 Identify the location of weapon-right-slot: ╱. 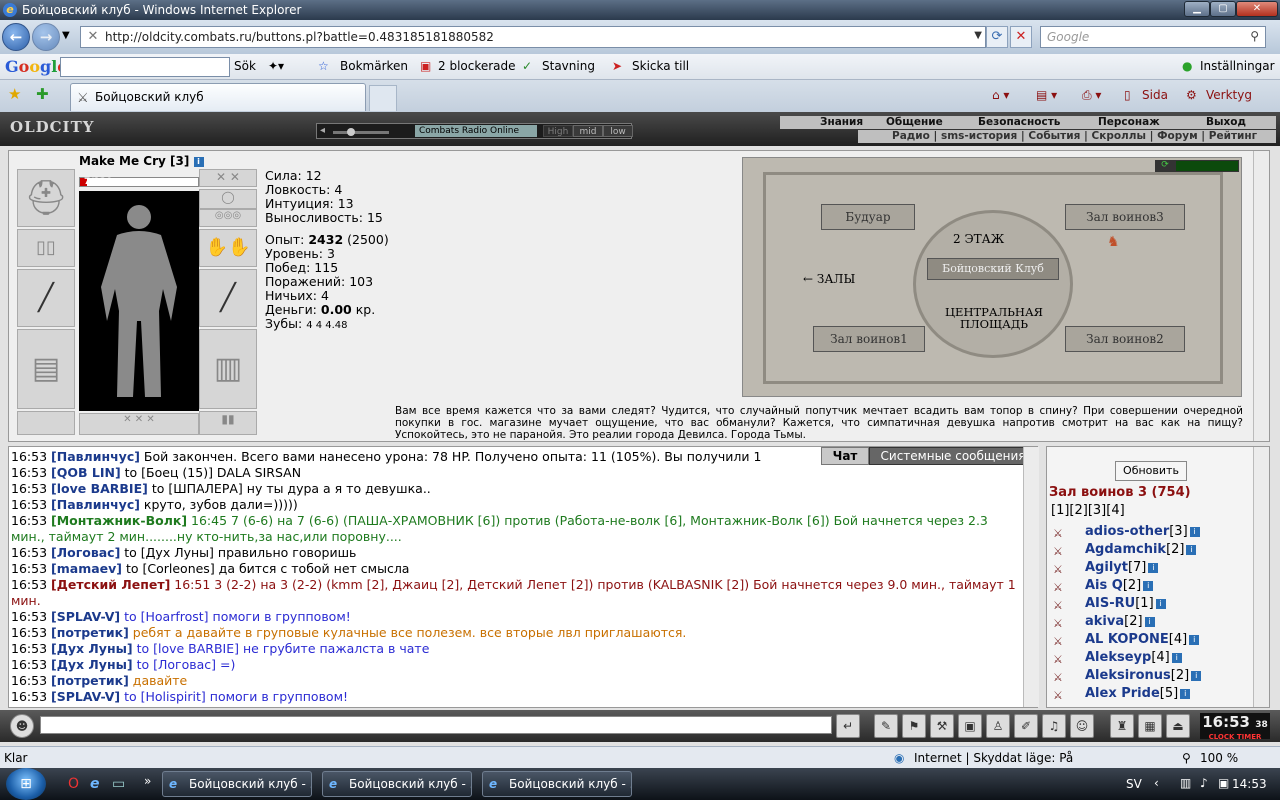
(228, 298).